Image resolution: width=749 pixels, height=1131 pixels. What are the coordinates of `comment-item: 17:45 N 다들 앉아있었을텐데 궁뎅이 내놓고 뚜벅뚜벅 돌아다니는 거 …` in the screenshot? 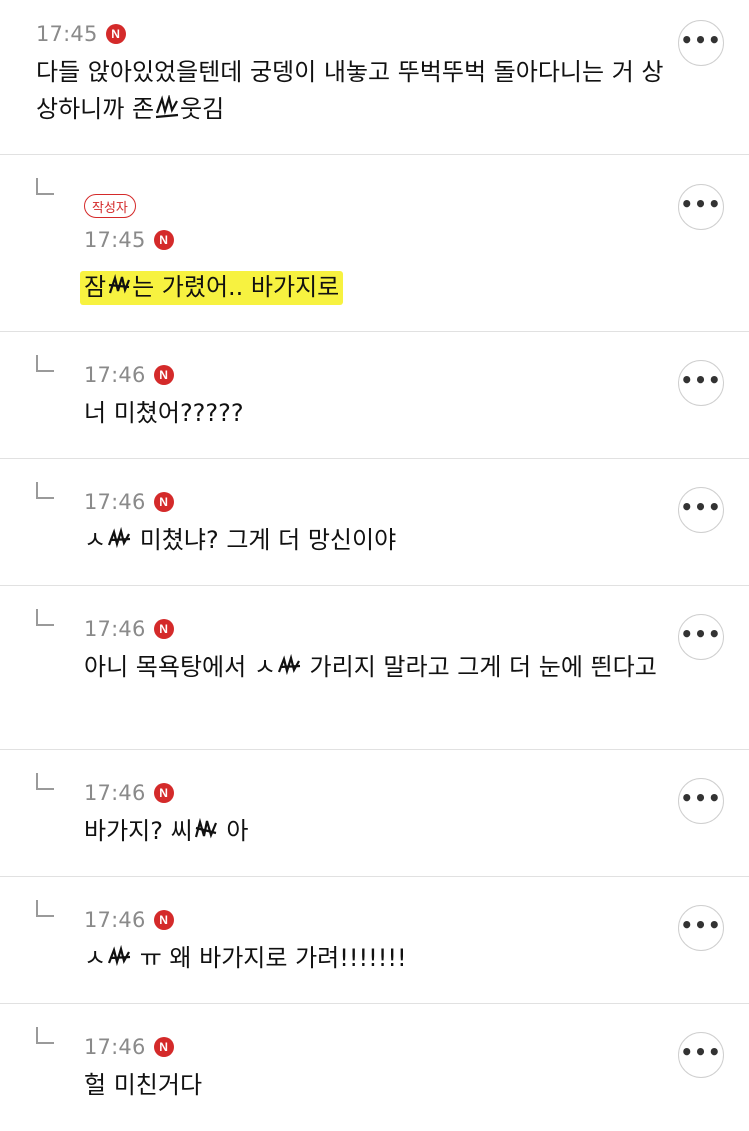 It's located at (374, 77).